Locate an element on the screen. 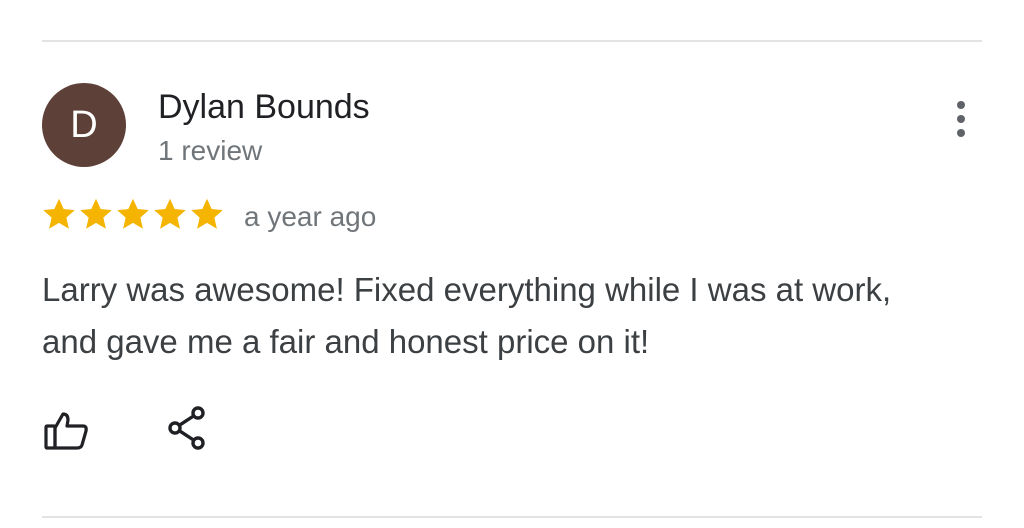 This screenshot has height=528, width=1024. top-divider is located at coordinates (512, 41).